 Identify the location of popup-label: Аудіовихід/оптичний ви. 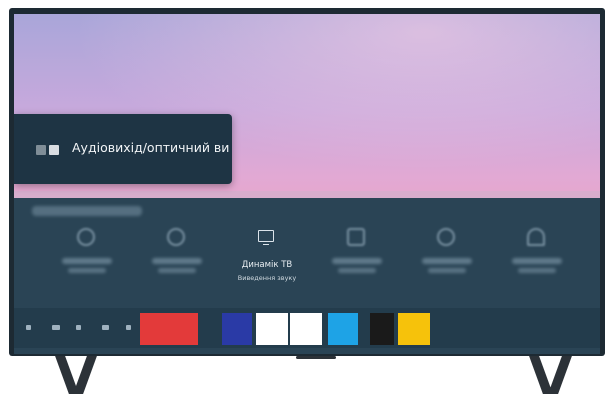
(151, 147).